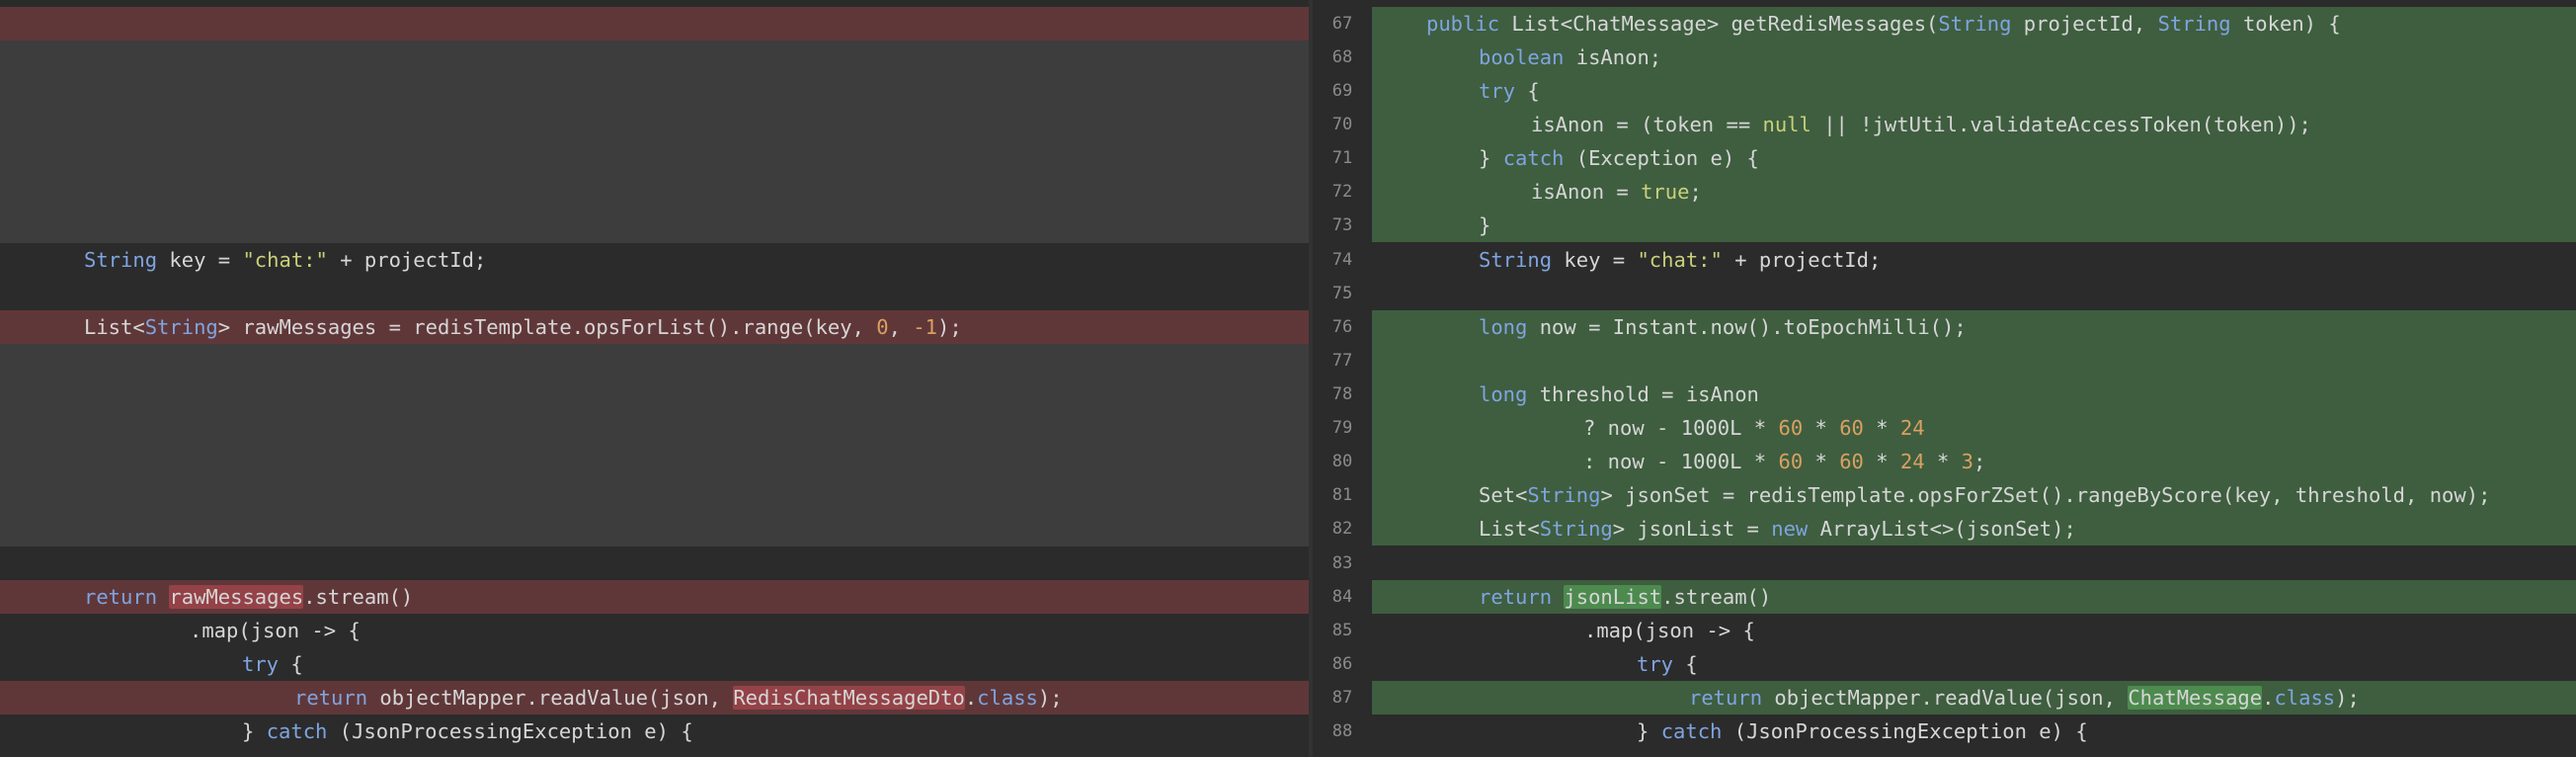  Describe the element at coordinates (1342, 294) in the screenshot. I see `line-number: 75` at that location.